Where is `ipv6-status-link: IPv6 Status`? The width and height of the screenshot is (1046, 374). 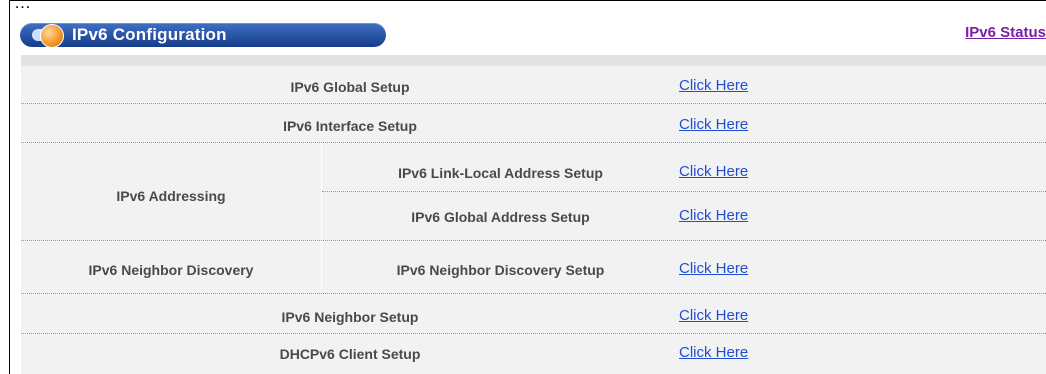
ipv6-status-link: IPv6 Status is located at coordinates (1005, 32).